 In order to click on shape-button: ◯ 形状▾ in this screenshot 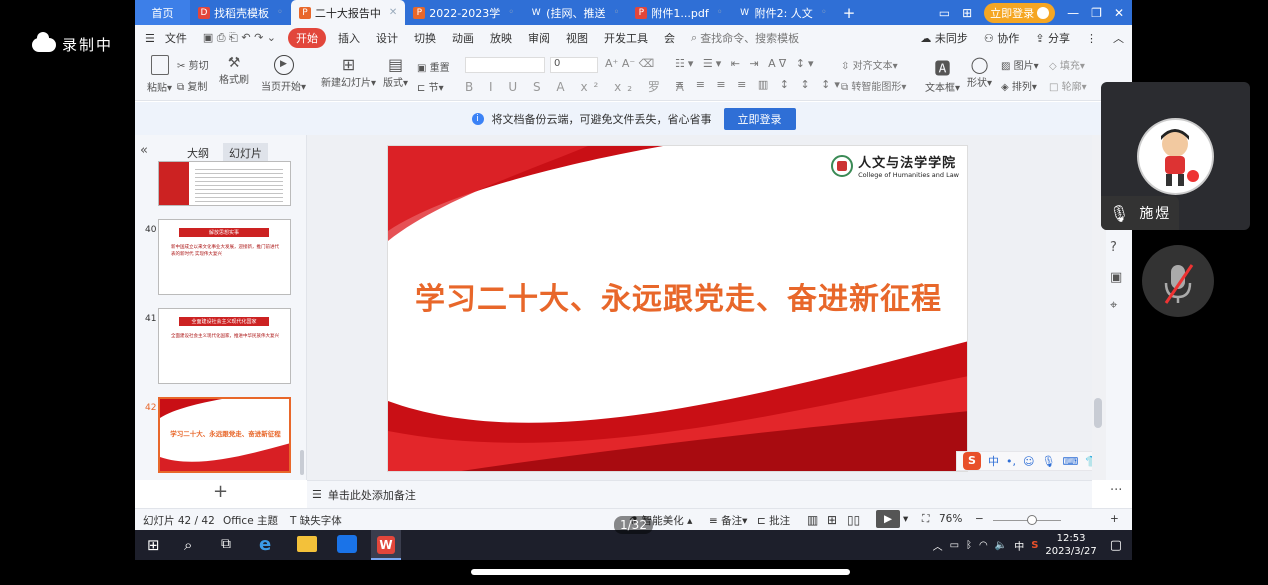, I will do `click(979, 72)`.